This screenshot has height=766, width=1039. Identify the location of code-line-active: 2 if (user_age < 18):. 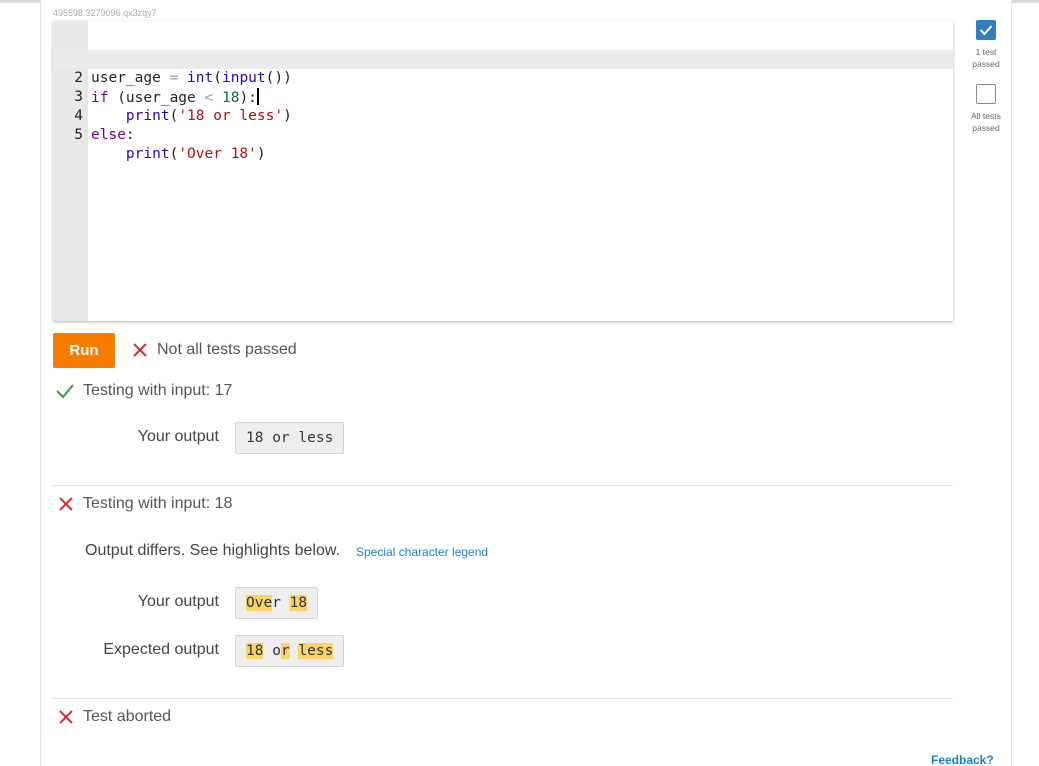
(503, 78).